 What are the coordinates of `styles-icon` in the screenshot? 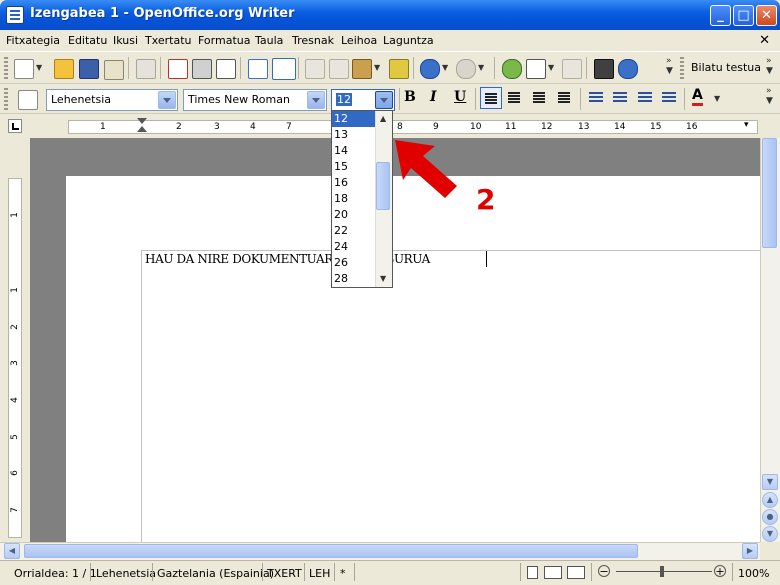 It's located at (28, 100).